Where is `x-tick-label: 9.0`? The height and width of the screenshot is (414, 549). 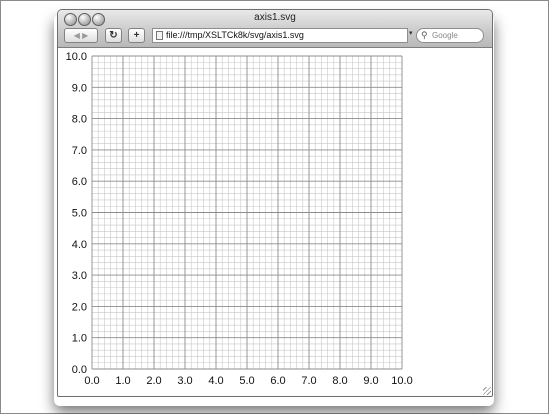
x-tick-label: 9.0 is located at coordinates (370, 381).